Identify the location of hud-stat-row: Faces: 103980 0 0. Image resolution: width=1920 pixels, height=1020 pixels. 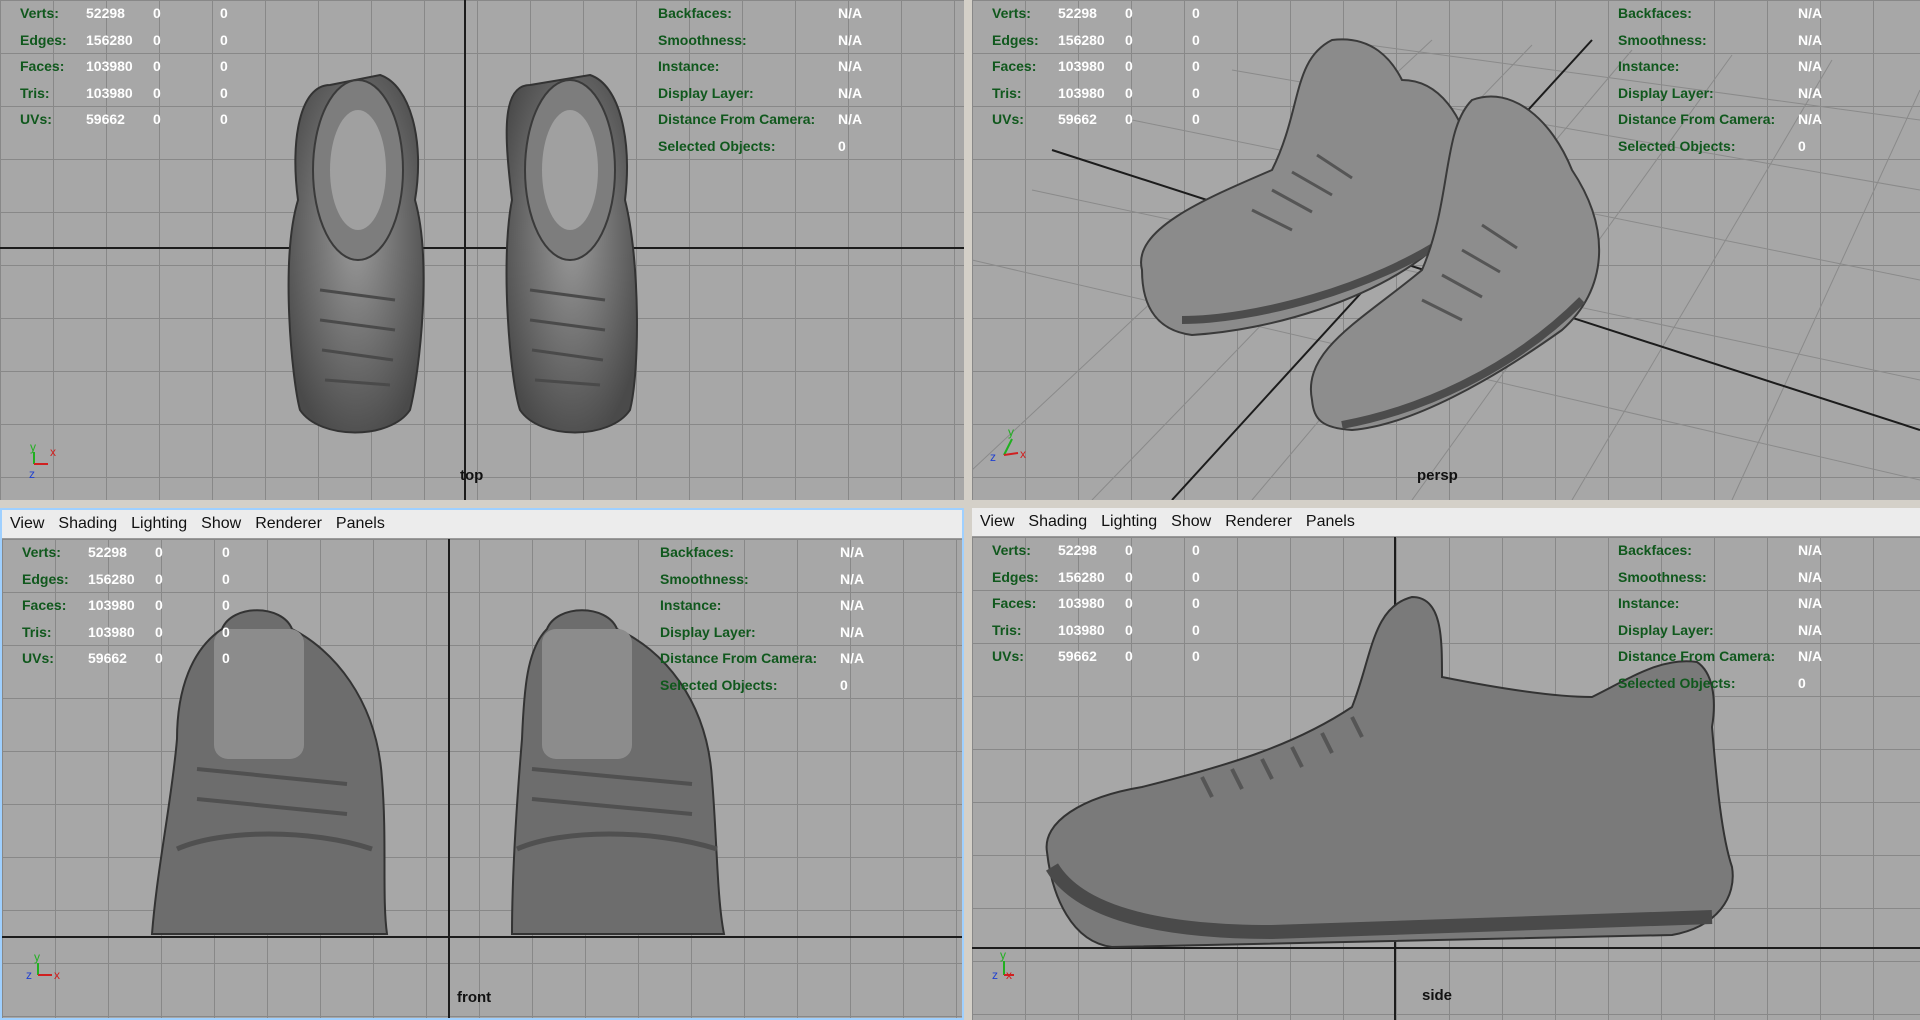
(1096, 603).